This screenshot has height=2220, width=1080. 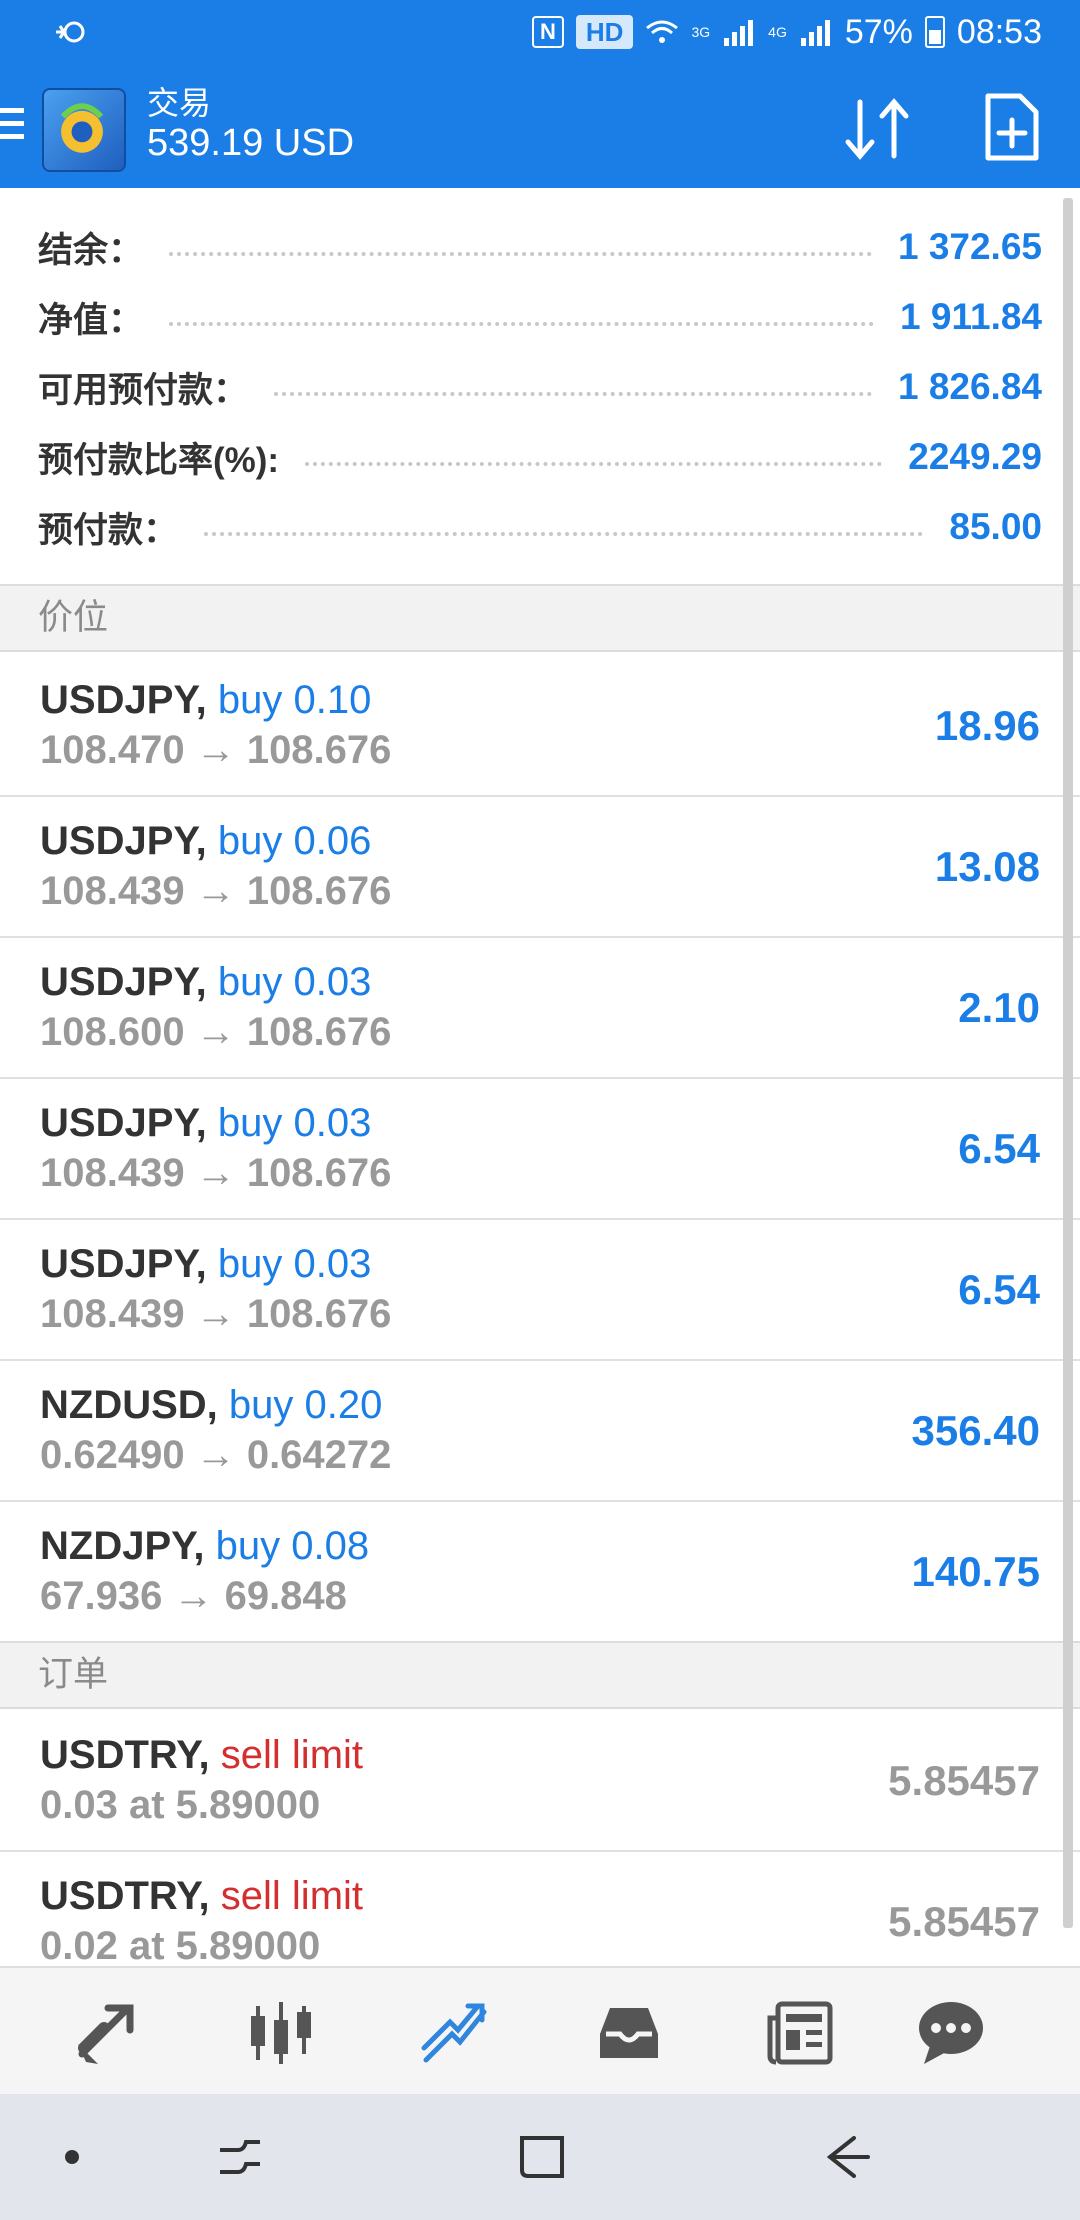 What do you see at coordinates (281, 2033) in the screenshot?
I see `chart-candles-icon` at bounding box center [281, 2033].